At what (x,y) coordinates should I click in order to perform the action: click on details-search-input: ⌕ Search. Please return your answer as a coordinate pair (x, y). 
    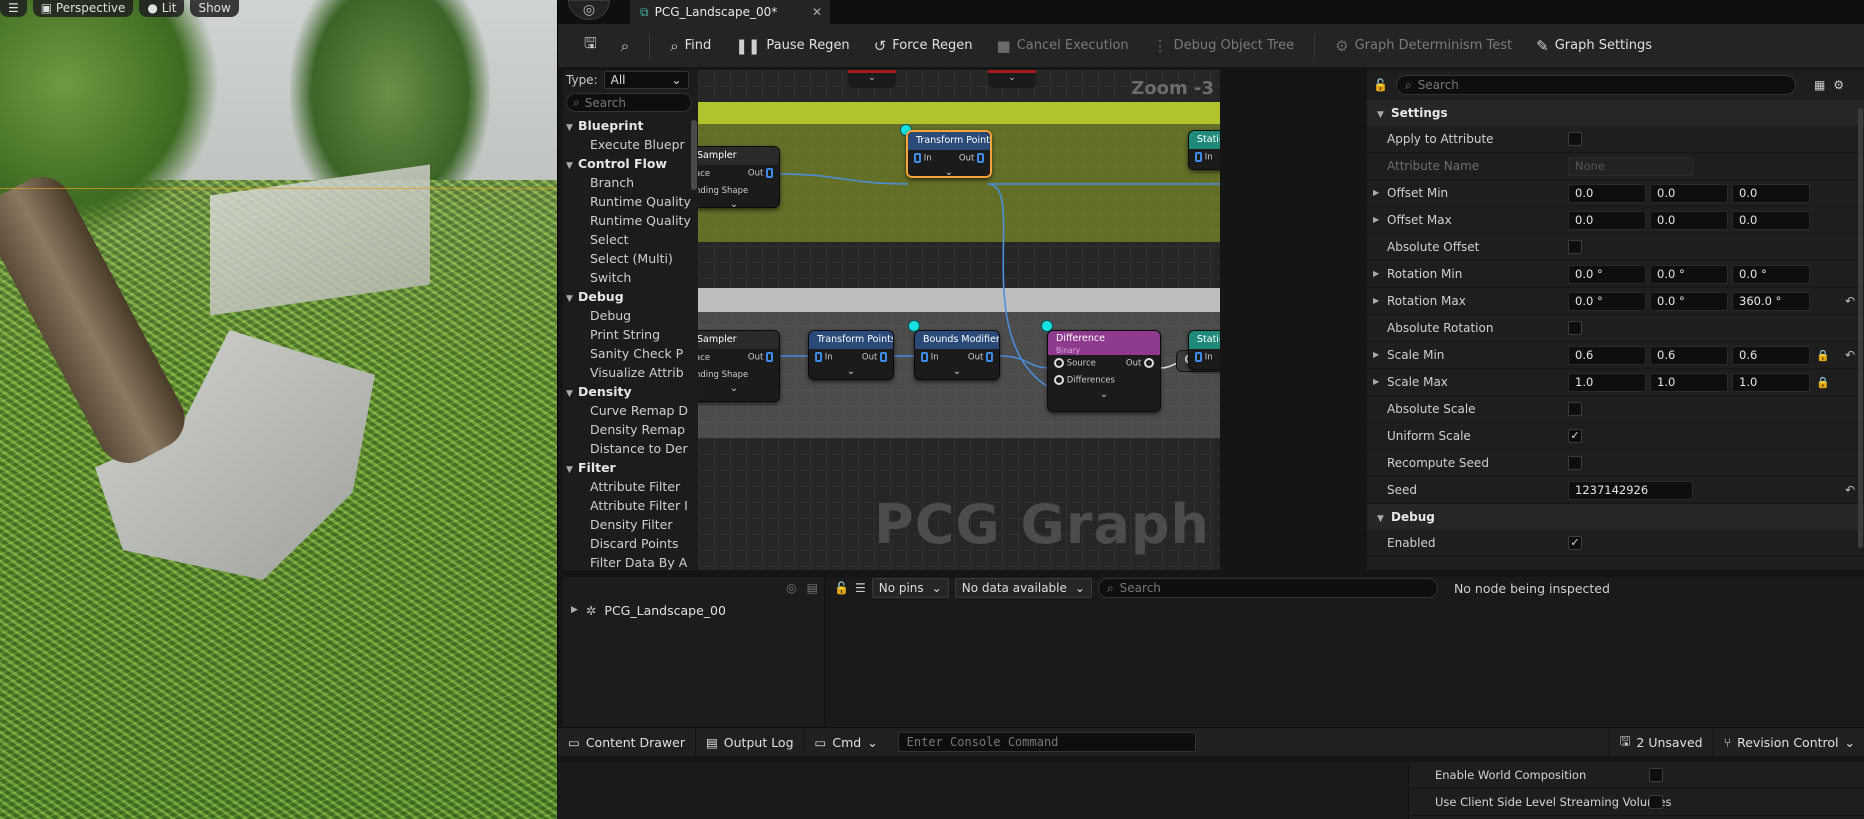
    Looking at the image, I should click on (1595, 85).